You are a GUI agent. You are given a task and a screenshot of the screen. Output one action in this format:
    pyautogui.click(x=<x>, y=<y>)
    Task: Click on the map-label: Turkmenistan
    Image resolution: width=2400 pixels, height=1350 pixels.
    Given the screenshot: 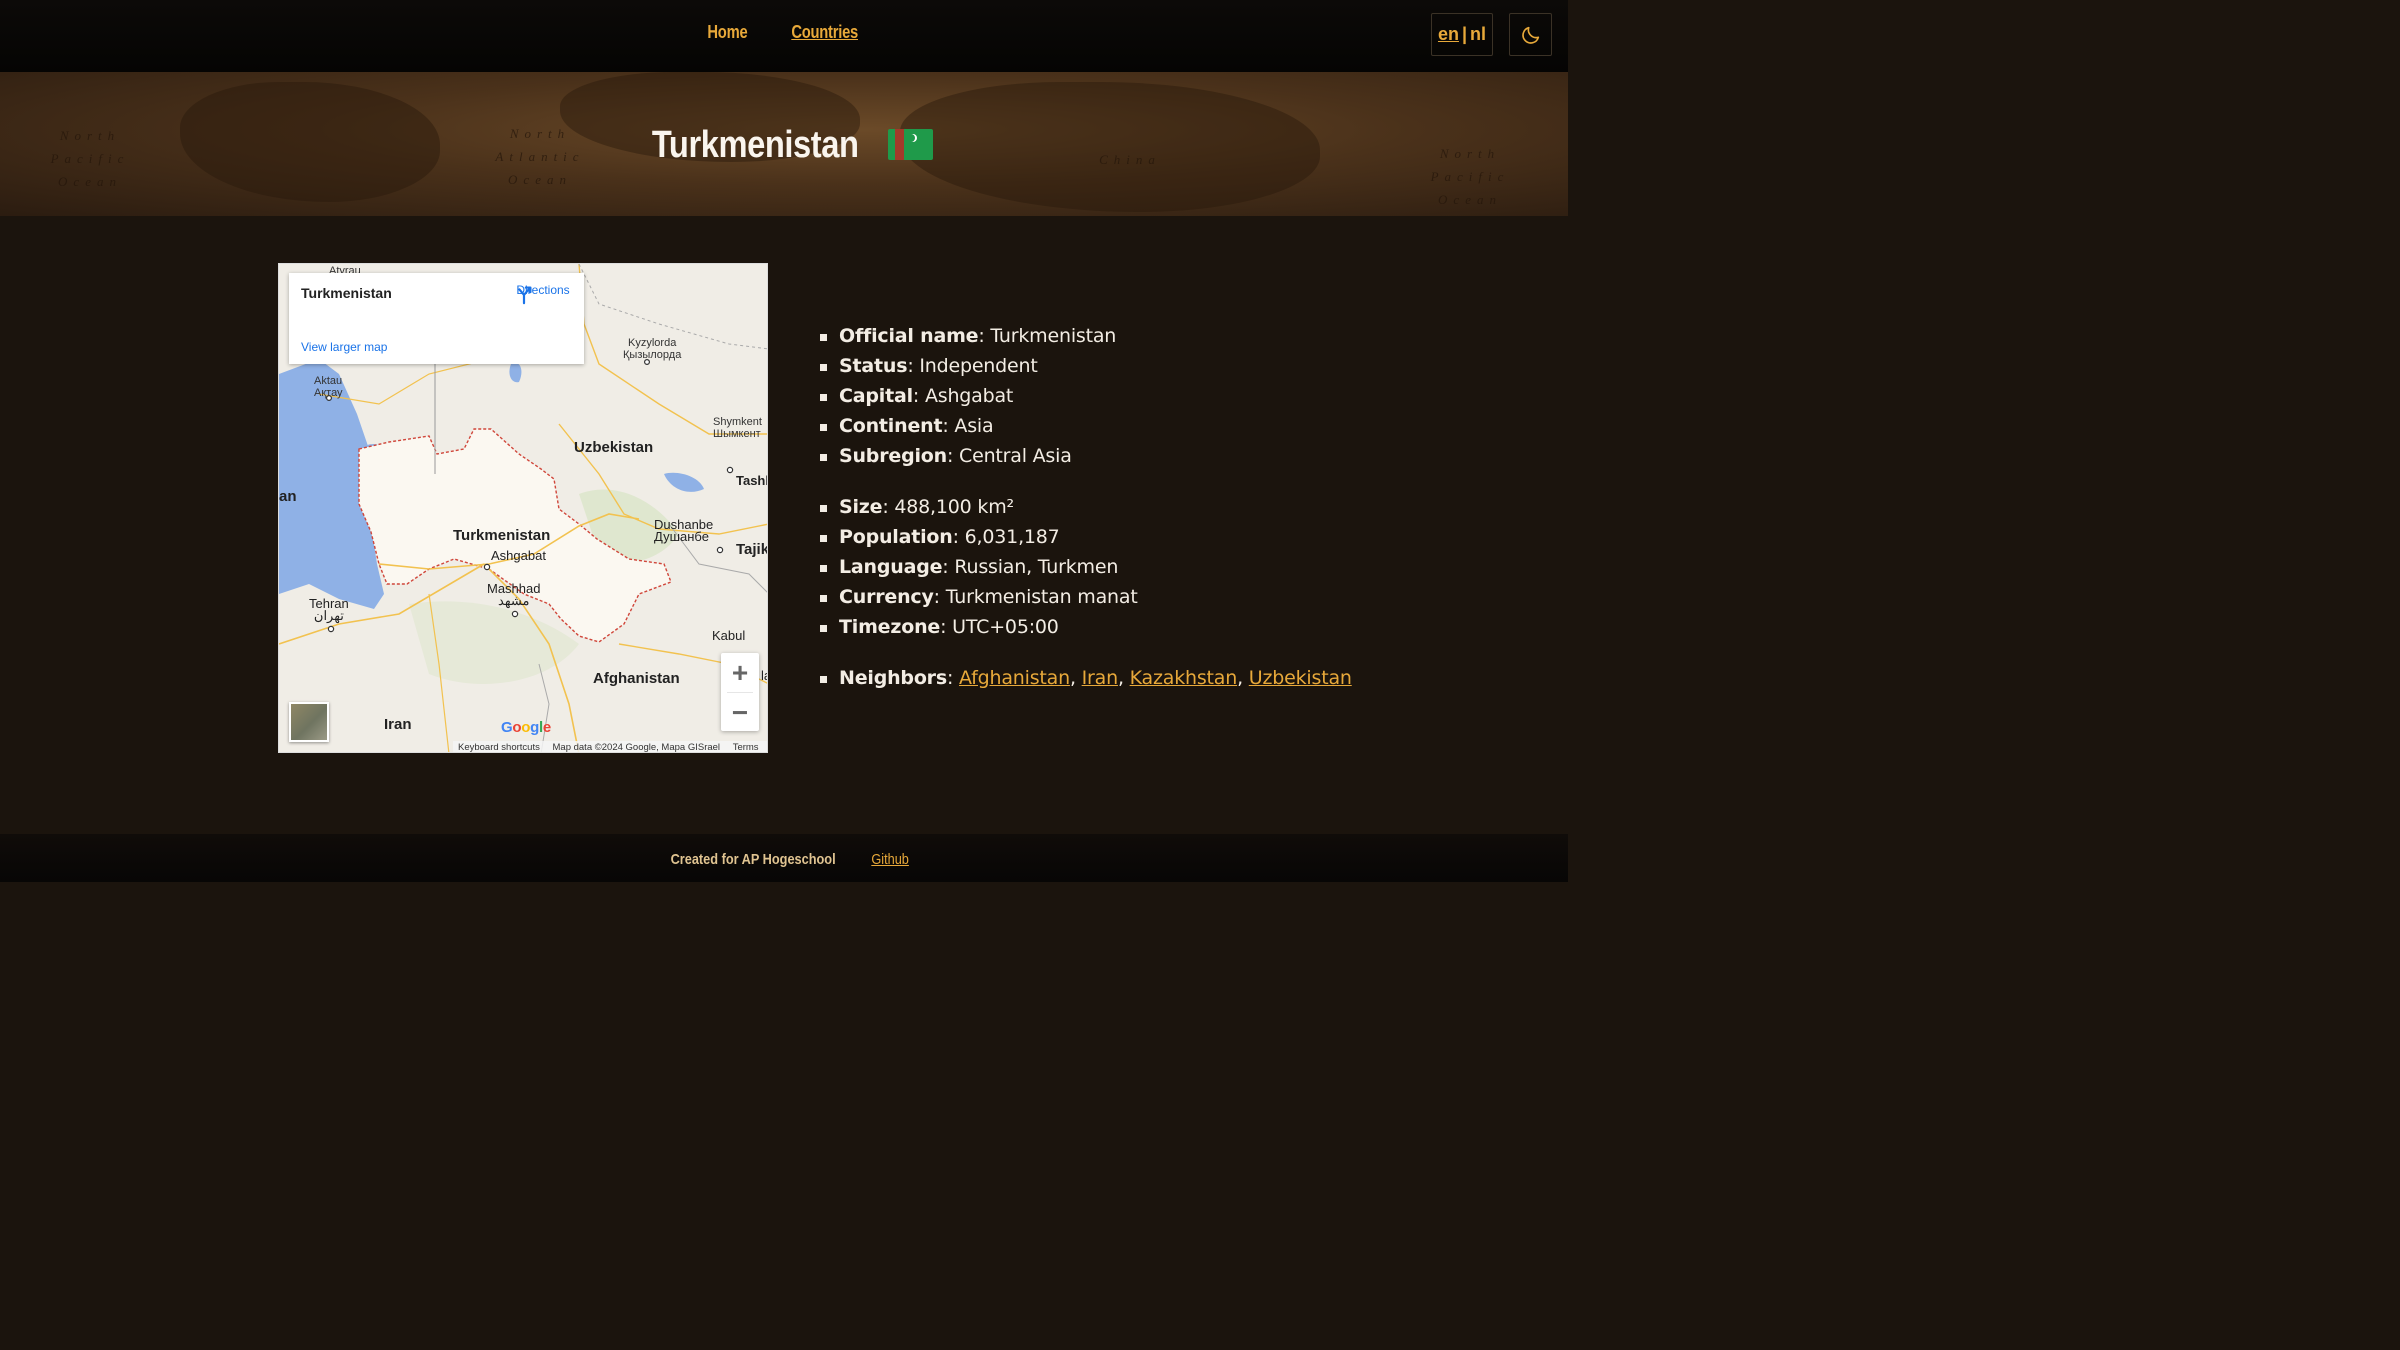 What is the action you would take?
    pyautogui.click(x=502, y=535)
    